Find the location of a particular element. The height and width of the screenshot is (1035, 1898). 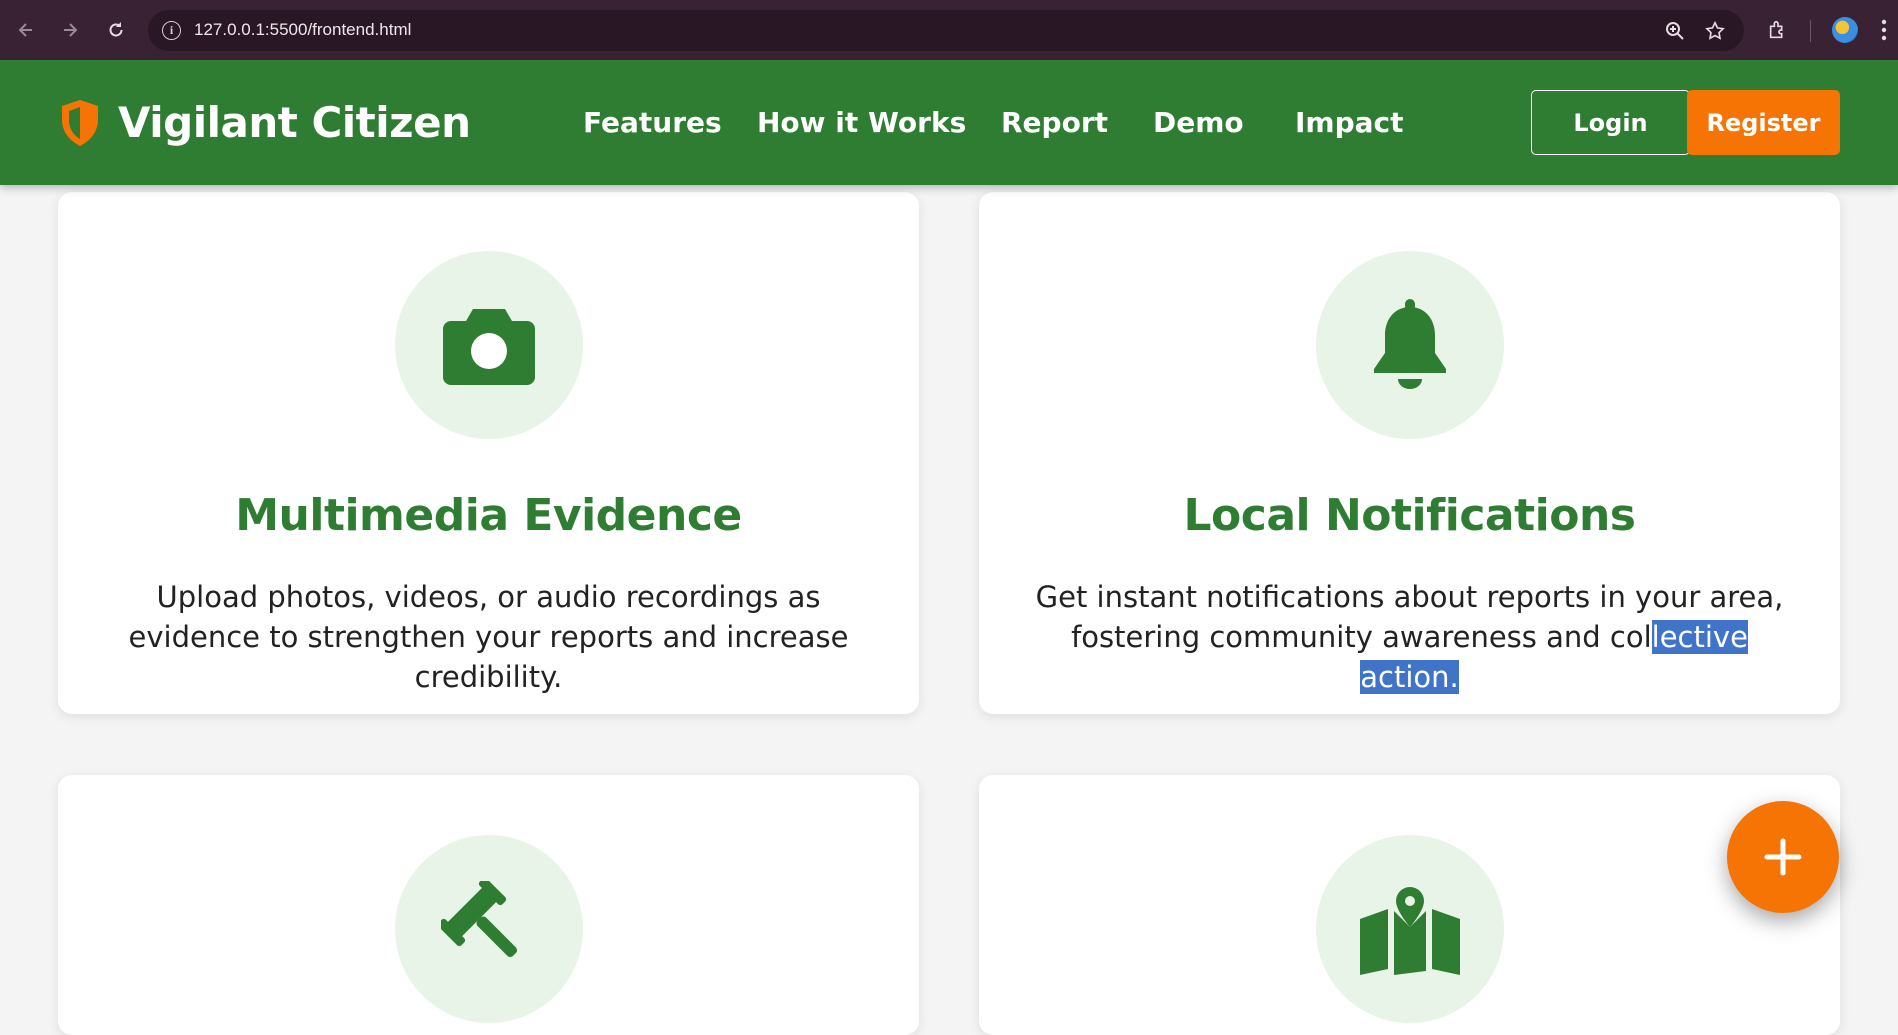

url-text: 127.0.0.1:5500/frontend.html is located at coordinates (302, 30).